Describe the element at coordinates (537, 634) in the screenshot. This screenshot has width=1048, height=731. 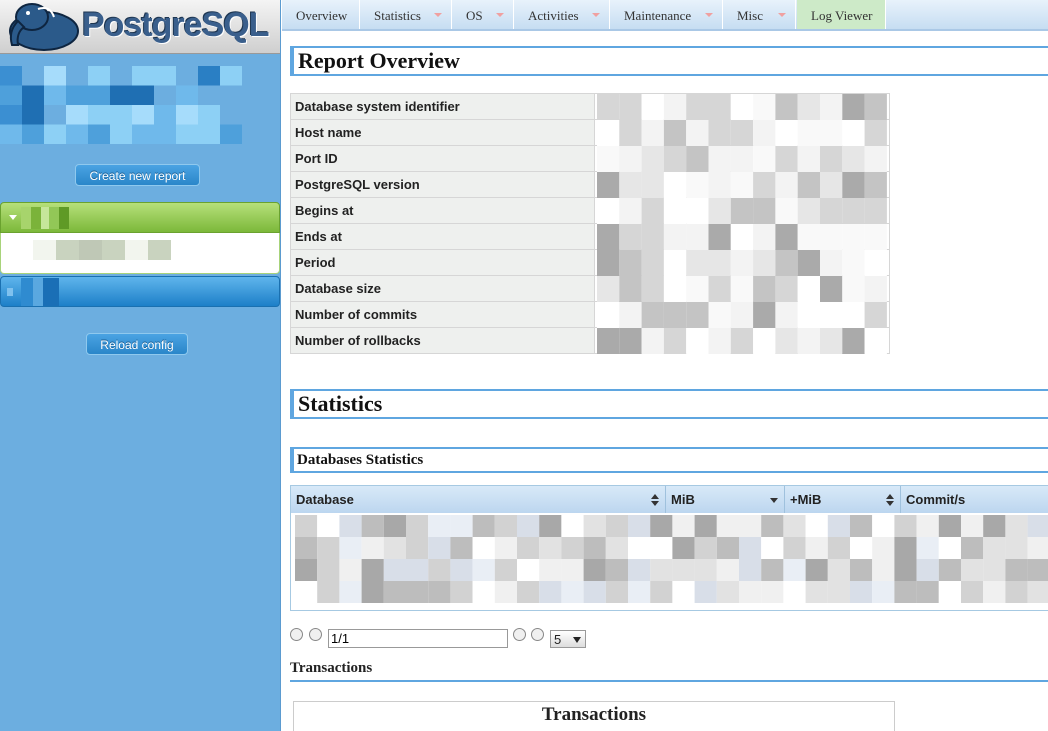
I see `last-page-icon` at that location.